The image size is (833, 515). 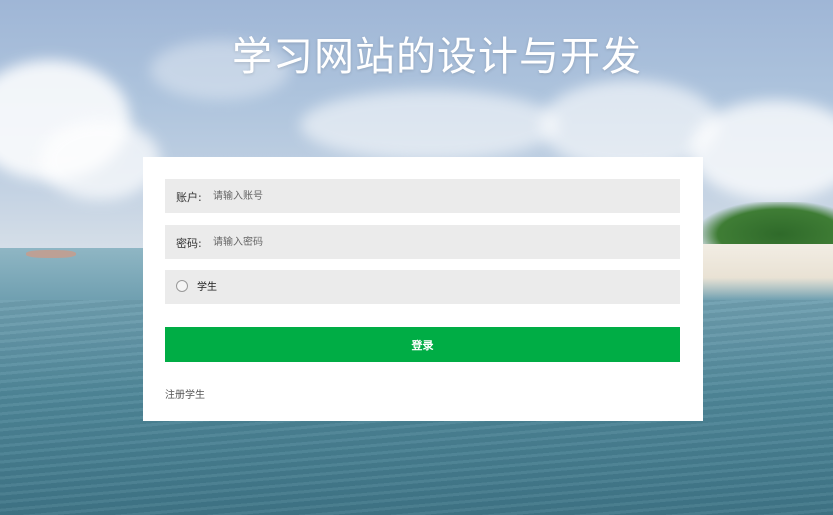 I want to click on student-radio-label: 学生, so click(x=207, y=287).